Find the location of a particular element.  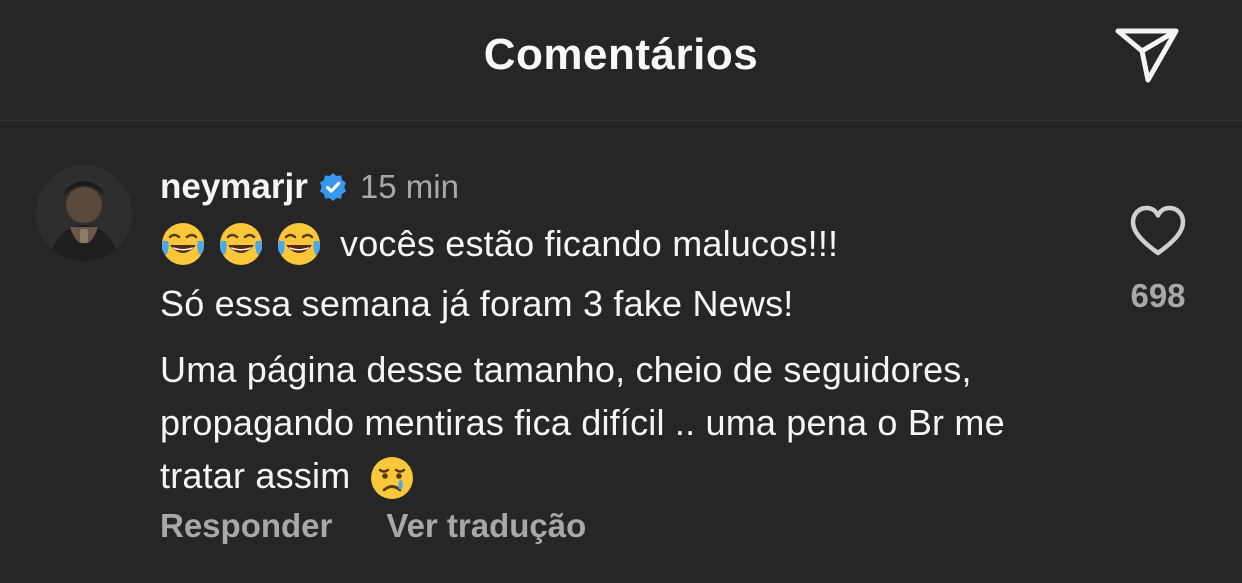

comment-text-line-2: Só essa semana já foram 3 fake News! is located at coordinates (477, 303).